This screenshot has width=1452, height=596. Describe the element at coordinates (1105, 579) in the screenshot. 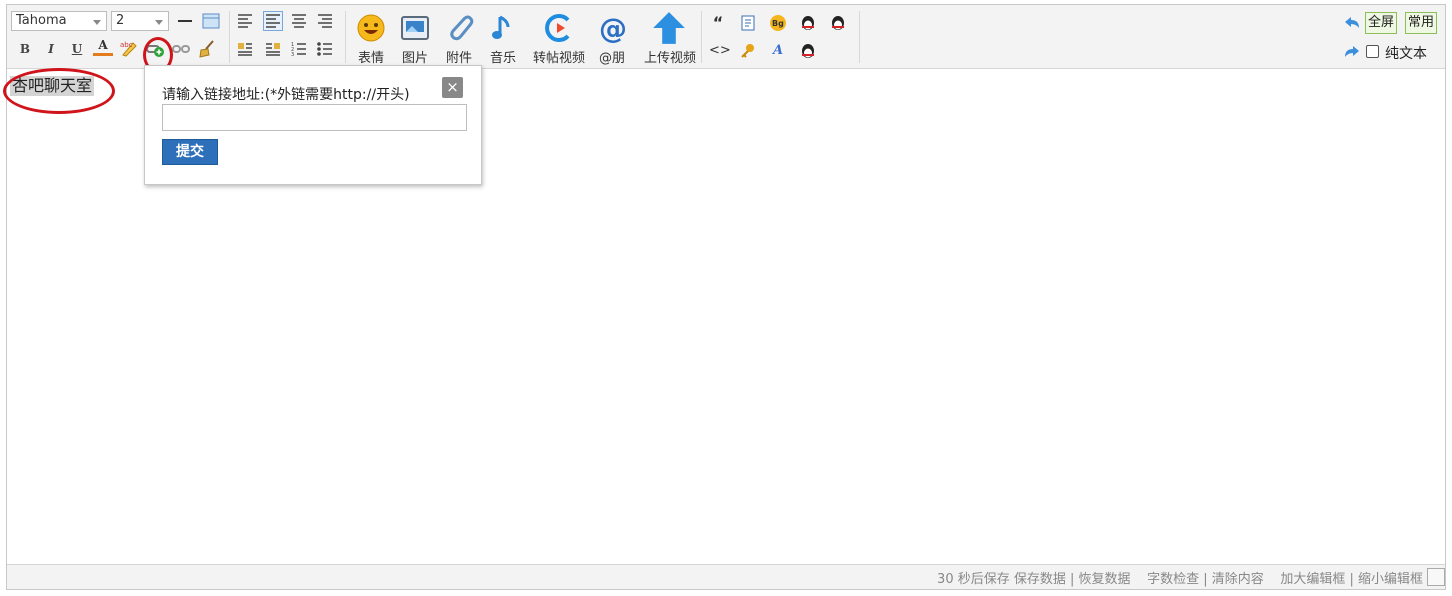

I see `restore-data-link: 恢复数据` at that location.